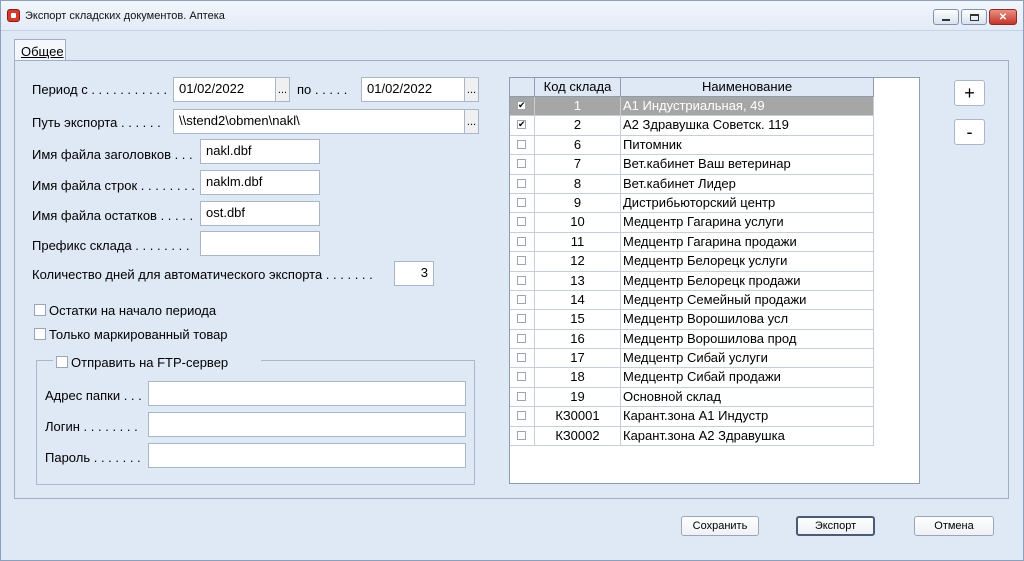 This screenshot has height=561, width=1024. I want to click on header-file-input: nakl.dbf, so click(260, 151).